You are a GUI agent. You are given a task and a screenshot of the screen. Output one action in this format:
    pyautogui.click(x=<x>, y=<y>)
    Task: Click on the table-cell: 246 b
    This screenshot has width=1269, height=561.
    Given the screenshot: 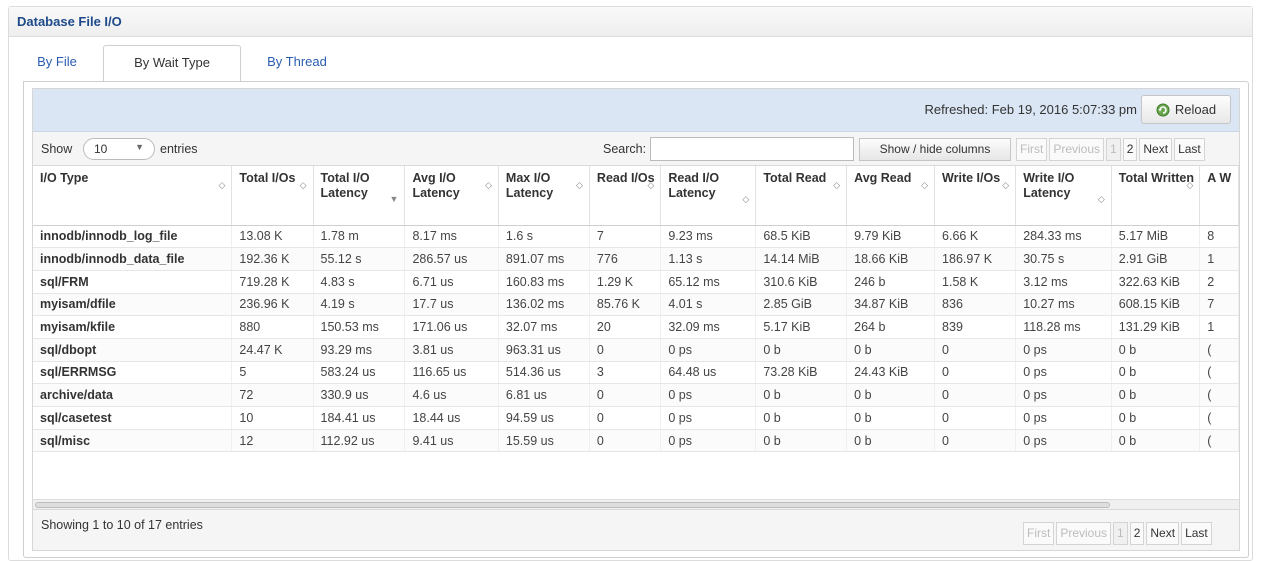 What is the action you would take?
    pyautogui.click(x=891, y=282)
    